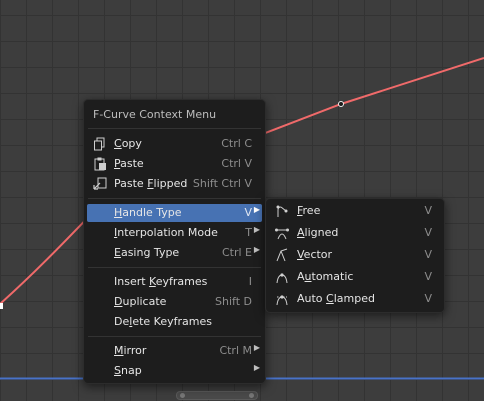 The height and width of the screenshot is (401, 484). Describe the element at coordinates (151, 183) in the screenshot. I see `menu-item-label: Paste Flipped` at that location.